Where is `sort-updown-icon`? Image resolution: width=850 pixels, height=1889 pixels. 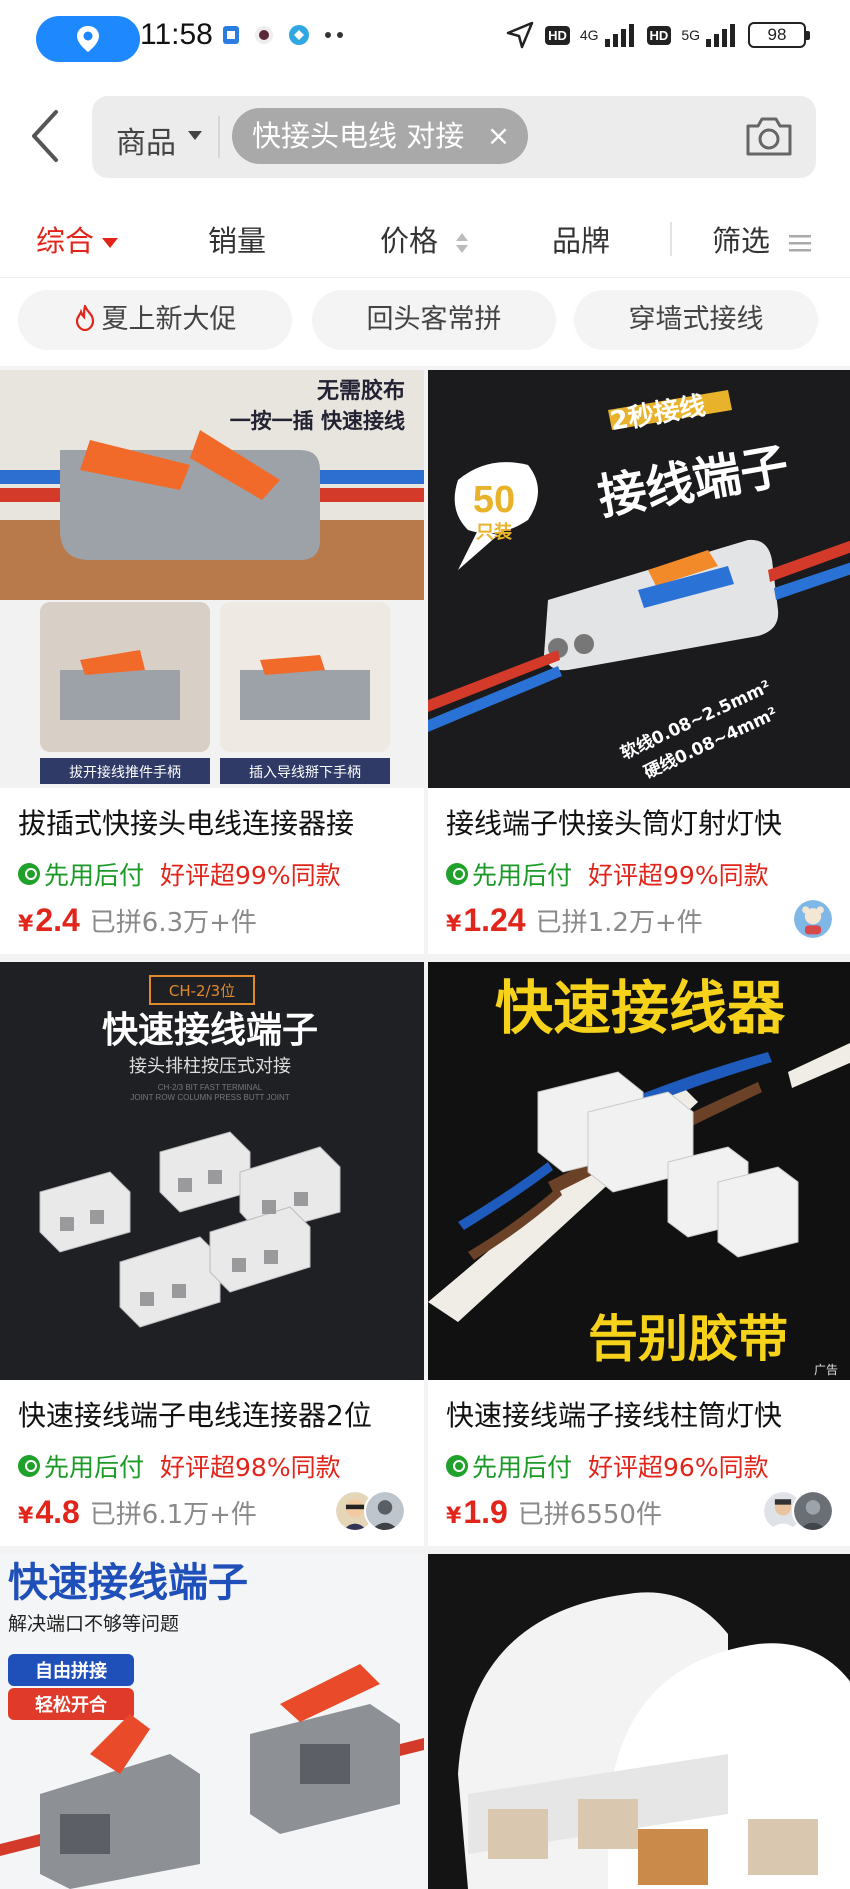
sort-updown-icon is located at coordinates (462, 243).